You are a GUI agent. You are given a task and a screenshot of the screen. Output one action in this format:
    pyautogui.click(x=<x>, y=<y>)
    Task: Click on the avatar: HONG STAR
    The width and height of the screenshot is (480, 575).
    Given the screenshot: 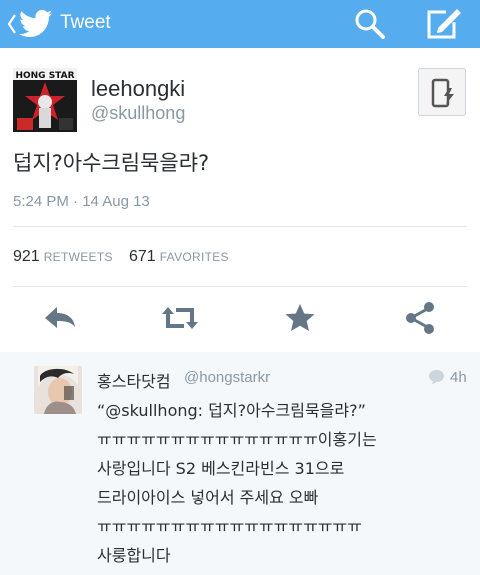 What is the action you would take?
    pyautogui.click(x=45, y=100)
    